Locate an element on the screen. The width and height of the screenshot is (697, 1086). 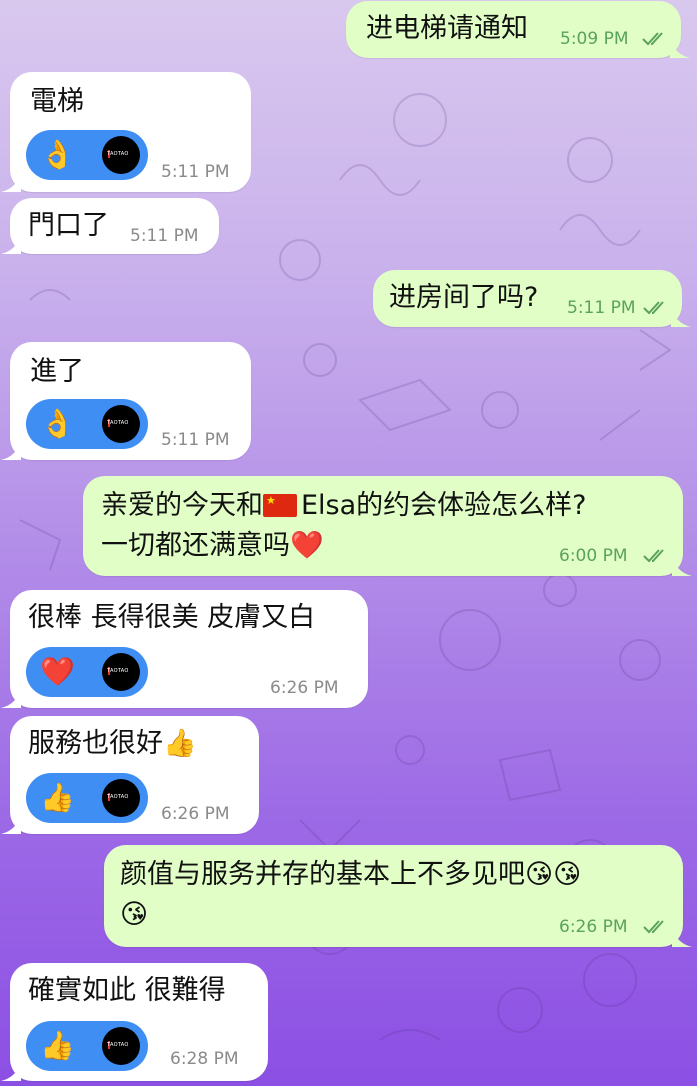
message-text: 很棒 長得很美 皮膚又白 is located at coordinates (172, 617).